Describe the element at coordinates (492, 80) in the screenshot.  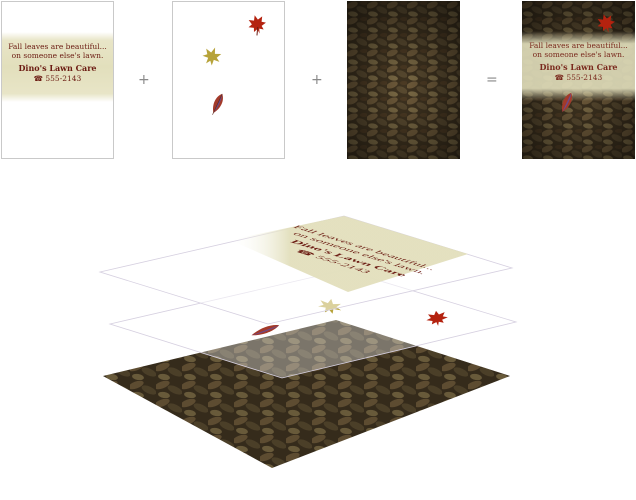
I see `equals-operator: =` at that location.